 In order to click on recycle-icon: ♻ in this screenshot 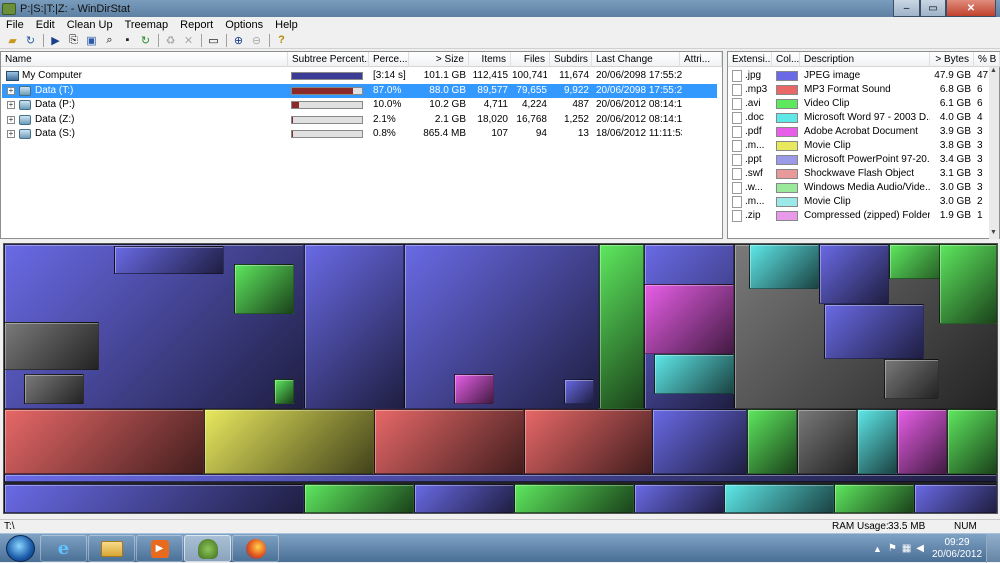, I will do `click(170, 40)`.